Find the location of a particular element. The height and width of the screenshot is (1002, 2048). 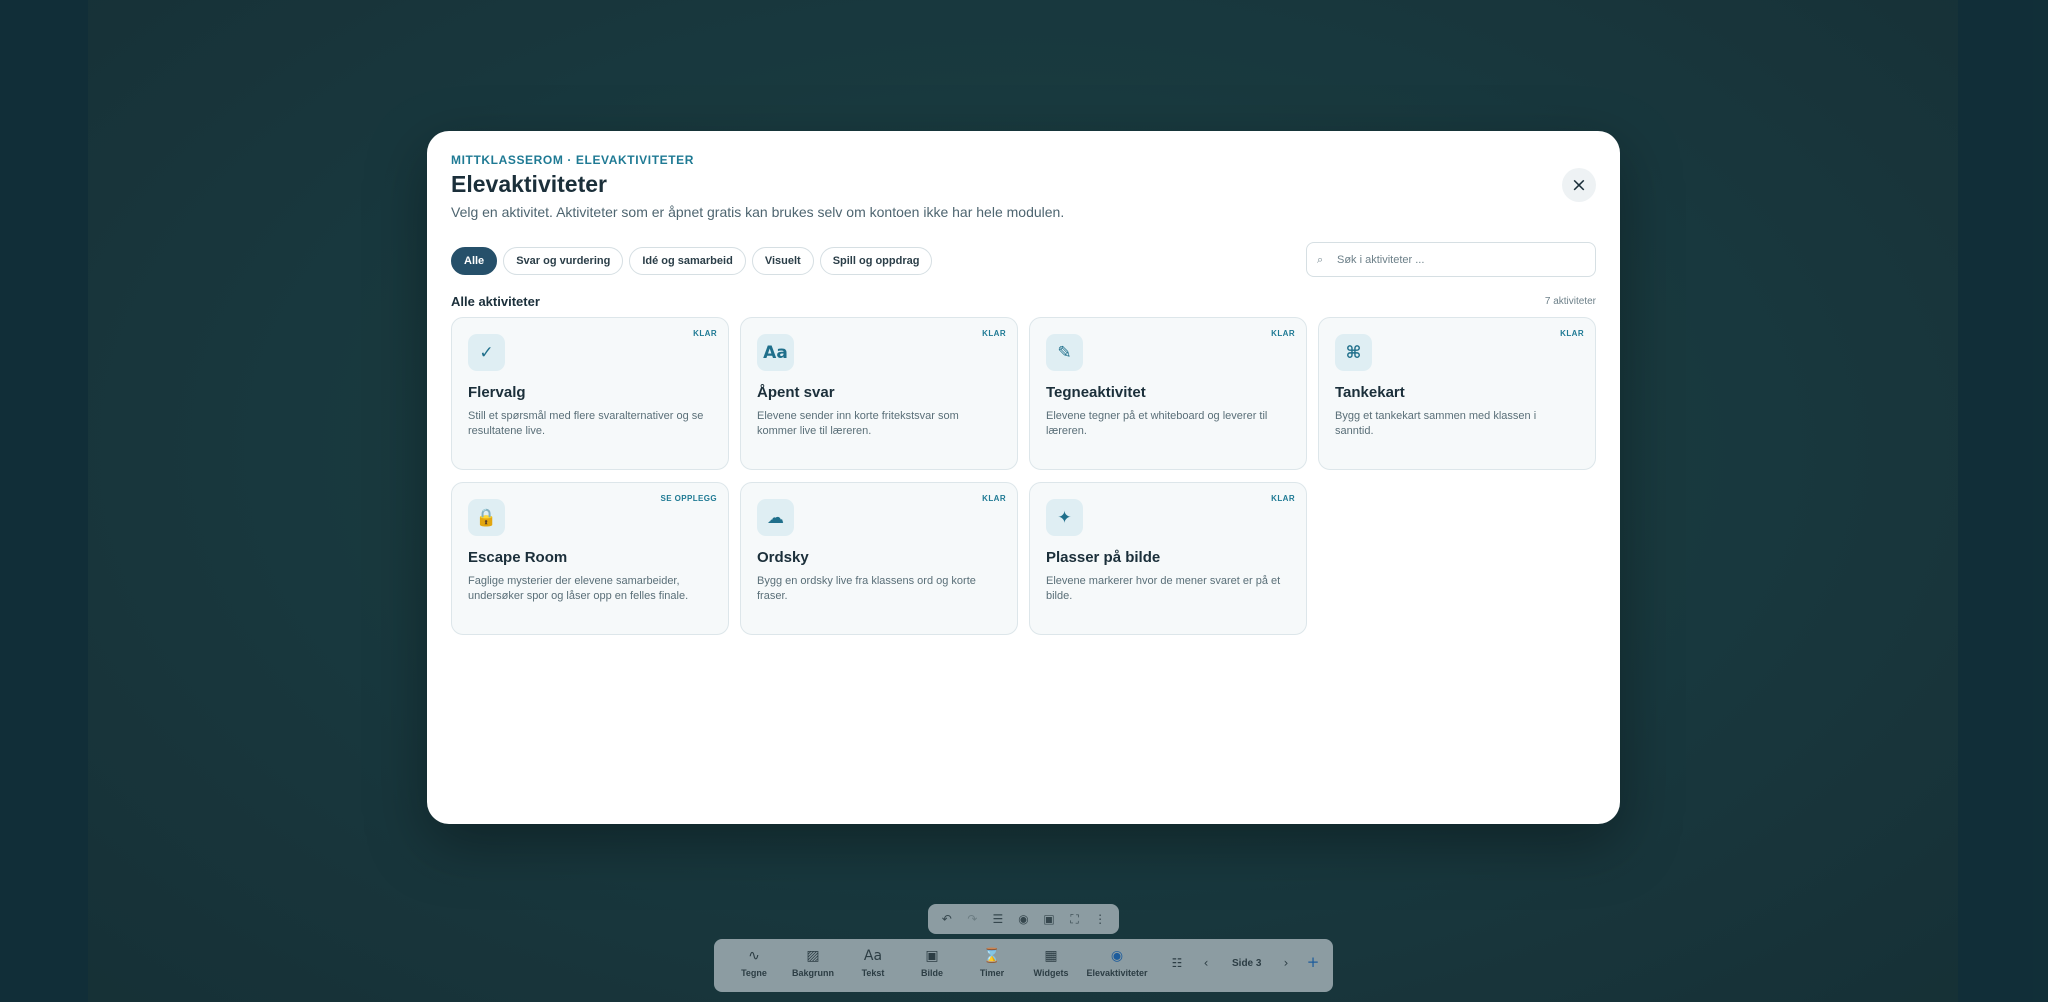

add-page-button: + is located at coordinates (1313, 962).